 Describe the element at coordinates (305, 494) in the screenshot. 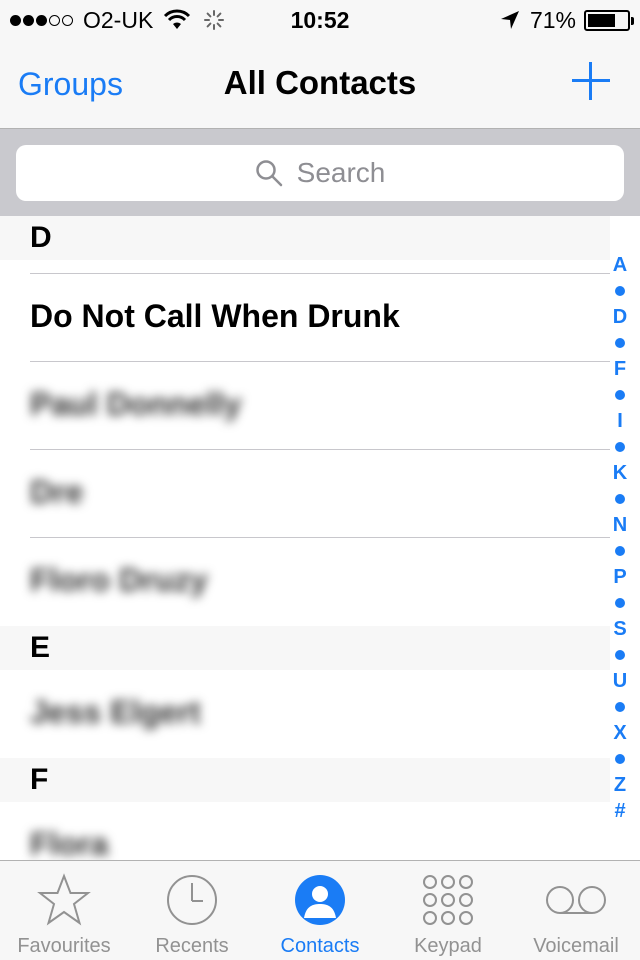

I see `contact-row: Dre` at that location.